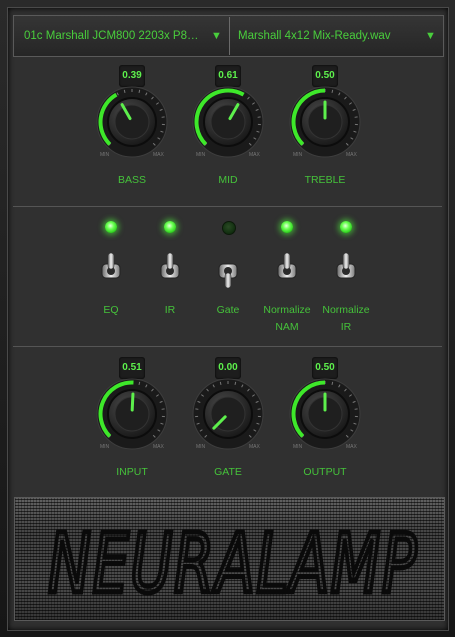  Describe the element at coordinates (346, 270) in the screenshot. I see `normalize-ir-toggle-switch` at that location.